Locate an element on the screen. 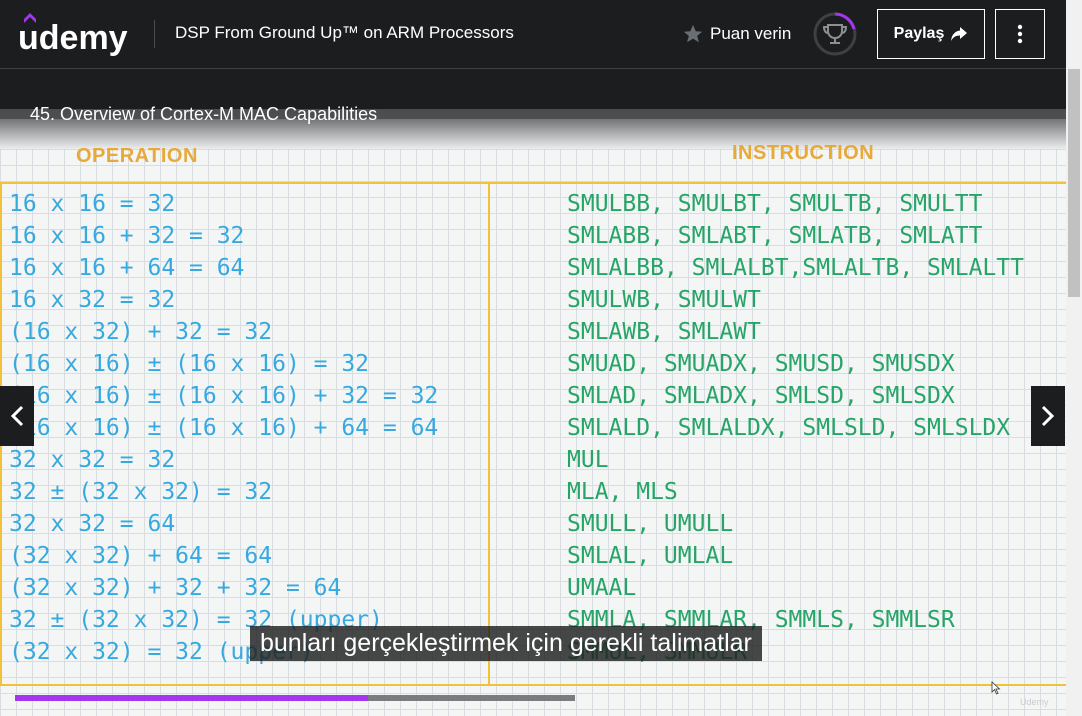  udemy-watermark: Udemy is located at coordinates (1034, 702).